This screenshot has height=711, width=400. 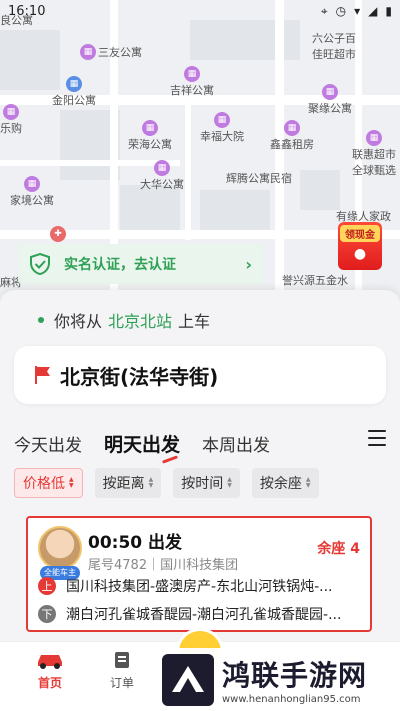 What do you see at coordinates (248, 264) in the screenshot?
I see `chevron-right-icon: ›` at bounding box center [248, 264].